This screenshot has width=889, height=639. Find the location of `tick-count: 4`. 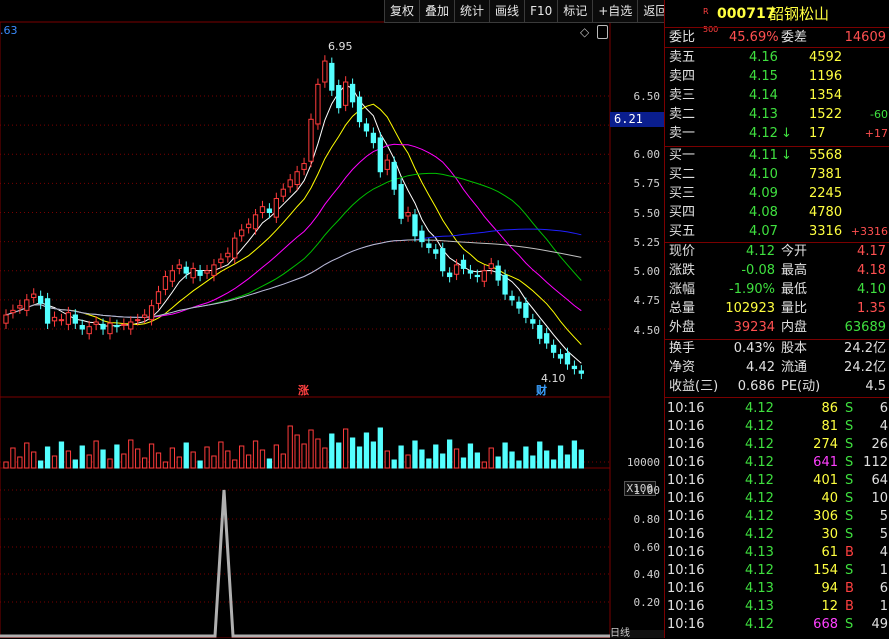

tick-count: 4 is located at coordinates (883, 552).